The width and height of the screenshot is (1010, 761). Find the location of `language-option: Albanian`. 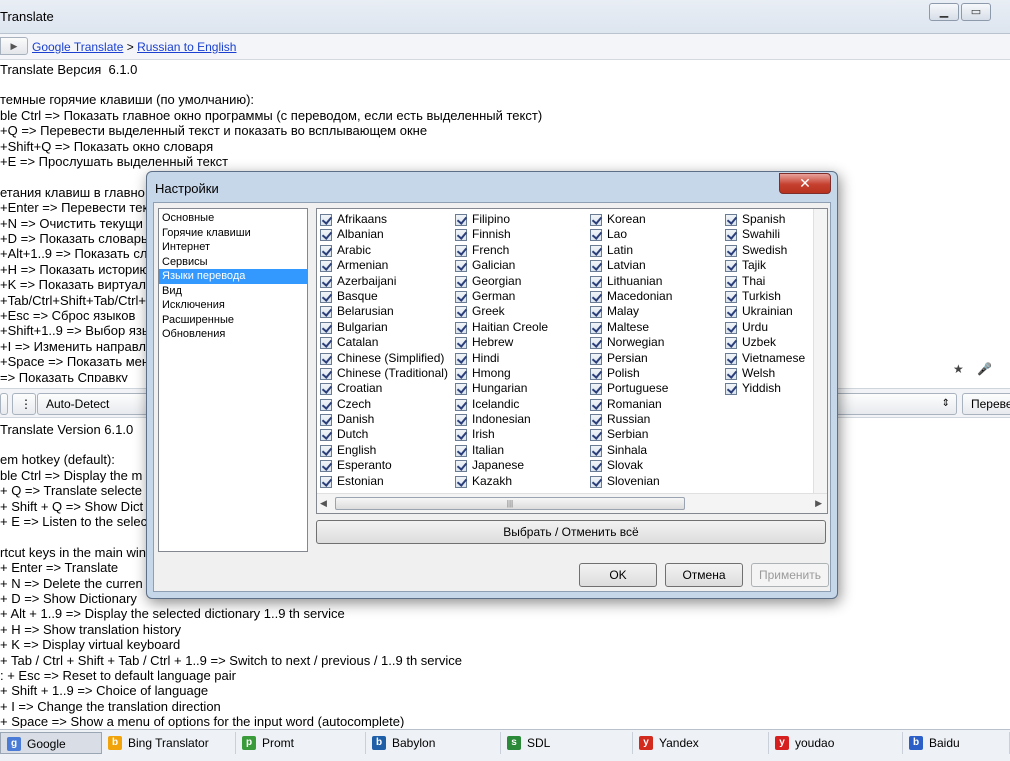

language-option: Albanian is located at coordinates (384, 234).